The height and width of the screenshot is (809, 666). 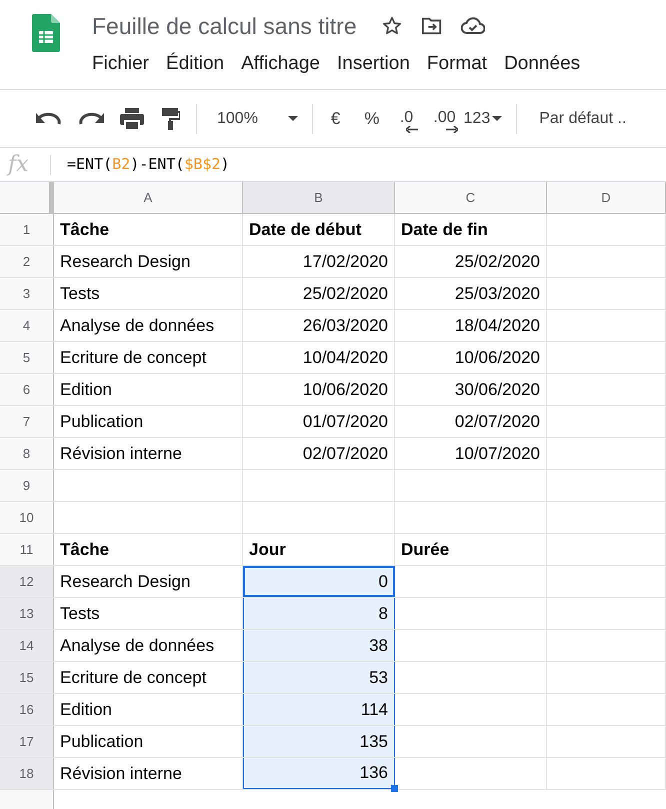 What do you see at coordinates (27, 581) in the screenshot?
I see `row-header: 12` at bounding box center [27, 581].